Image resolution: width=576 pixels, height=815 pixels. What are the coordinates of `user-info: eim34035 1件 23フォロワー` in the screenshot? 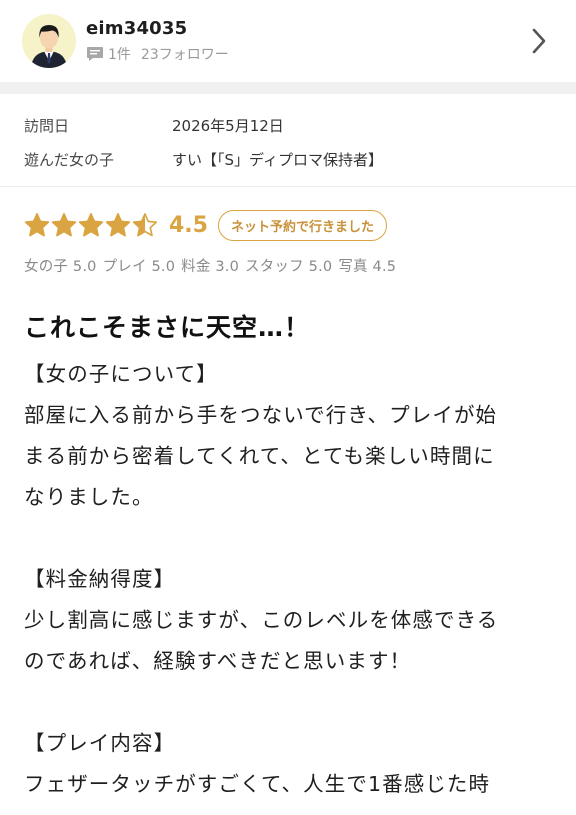 It's located at (305, 41).